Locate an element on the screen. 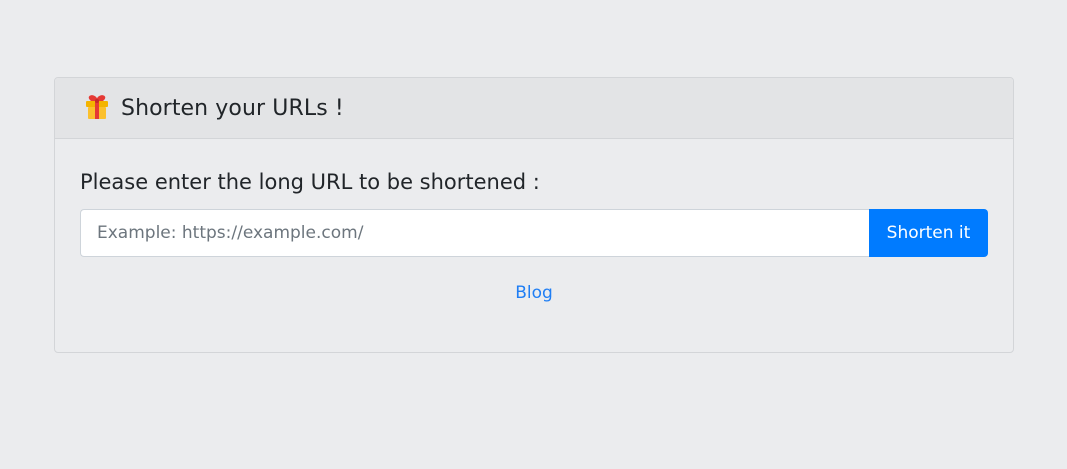 The height and width of the screenshot is (469, 1067). long-url-input is located at coordinates (474, 233).